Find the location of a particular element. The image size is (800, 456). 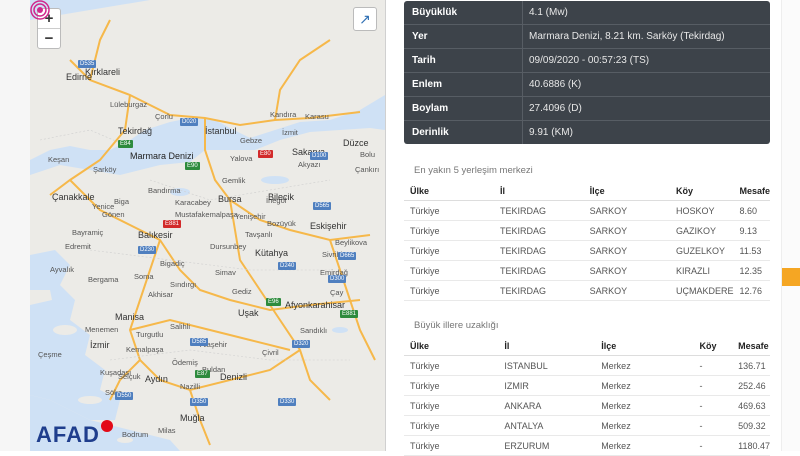

road-shield: D300 is located at coordinates (337, 279).